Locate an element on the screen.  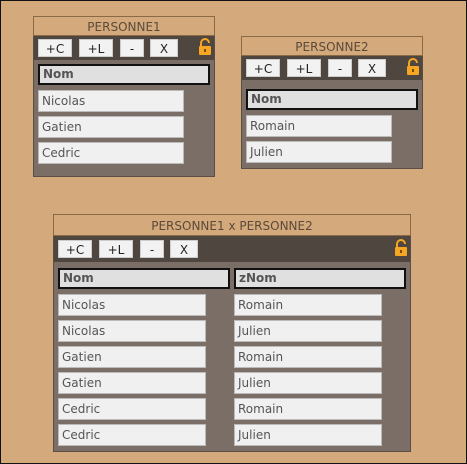
panel-title: PERSONNE2 is located at coordinates (332, 46).